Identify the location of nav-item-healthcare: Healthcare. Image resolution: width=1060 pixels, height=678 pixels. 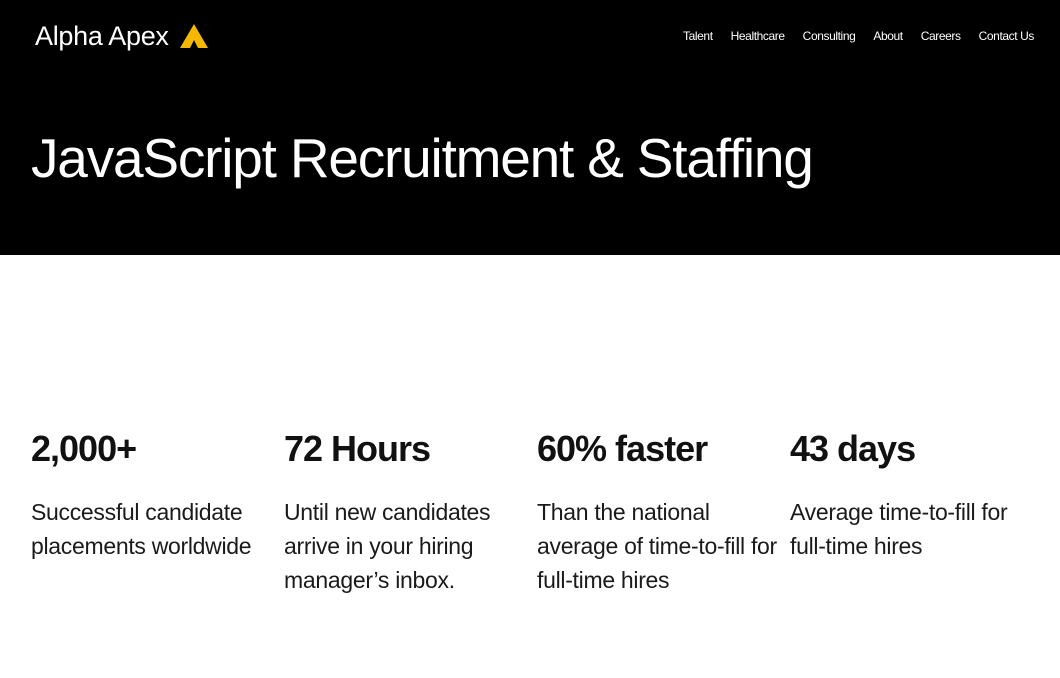
(758, 36).